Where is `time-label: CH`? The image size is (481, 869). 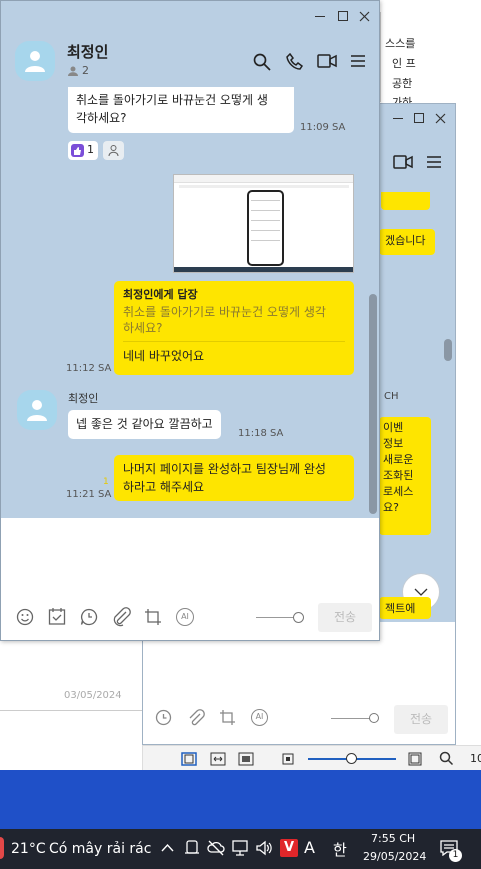 time-label: CH is located at coordinates (391, 396).